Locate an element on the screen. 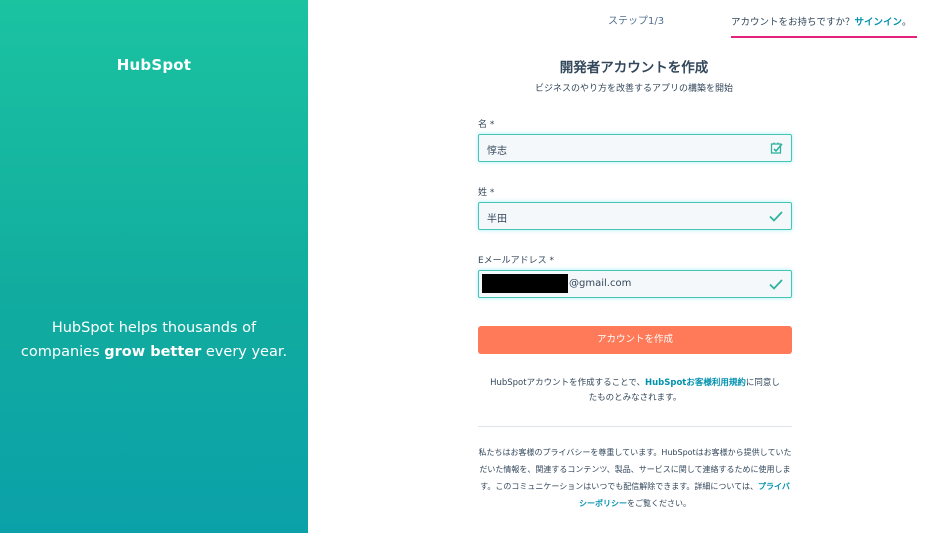  signin-link: サインイン is located at coordinates (879, 22).